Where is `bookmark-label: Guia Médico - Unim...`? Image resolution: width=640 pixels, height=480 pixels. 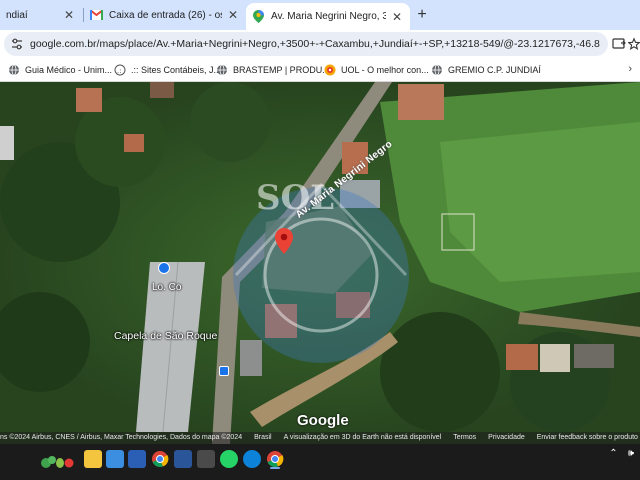
bookmark-label: Guia Médico - Unim... is located at coordinates (69, 70).